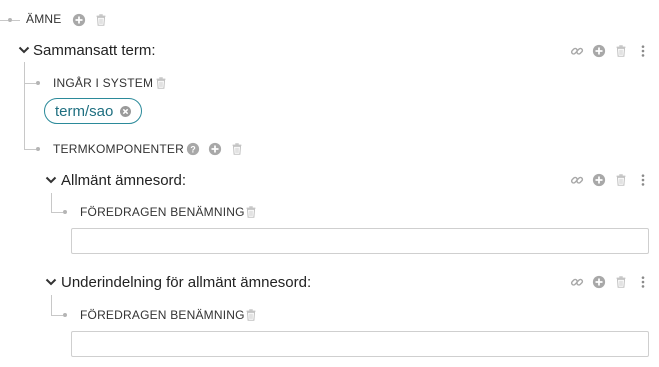  What do you see at coordinates (103, 83) in the screenshot?
I see `system-field-label: INGÅR I SYSTEM` at bounding box center [103, 83].